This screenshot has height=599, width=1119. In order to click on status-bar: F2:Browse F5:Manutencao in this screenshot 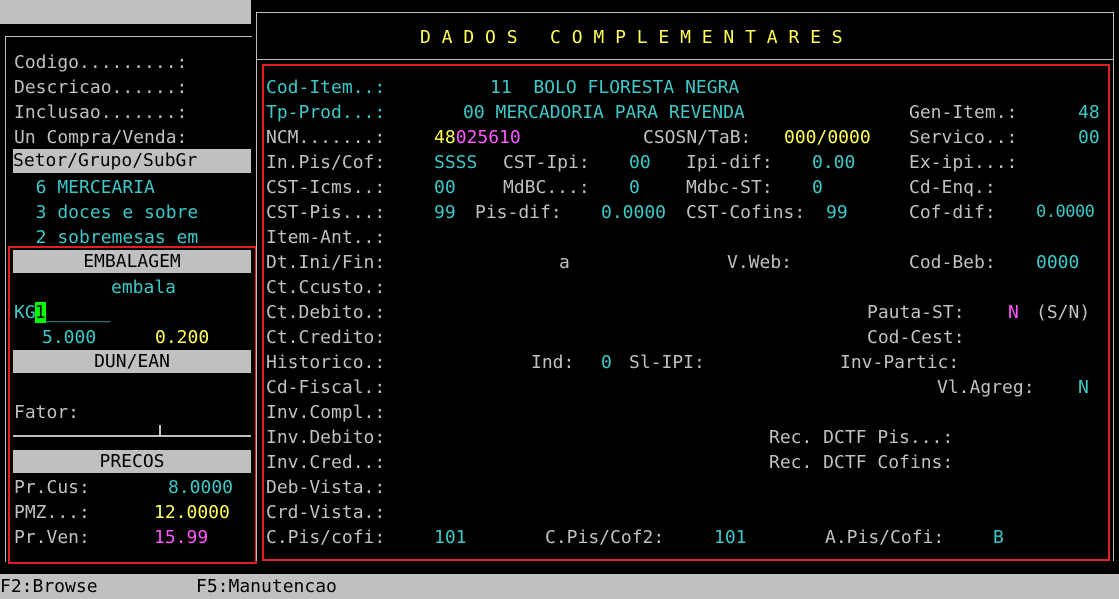, I will do `click(559, 586)`.